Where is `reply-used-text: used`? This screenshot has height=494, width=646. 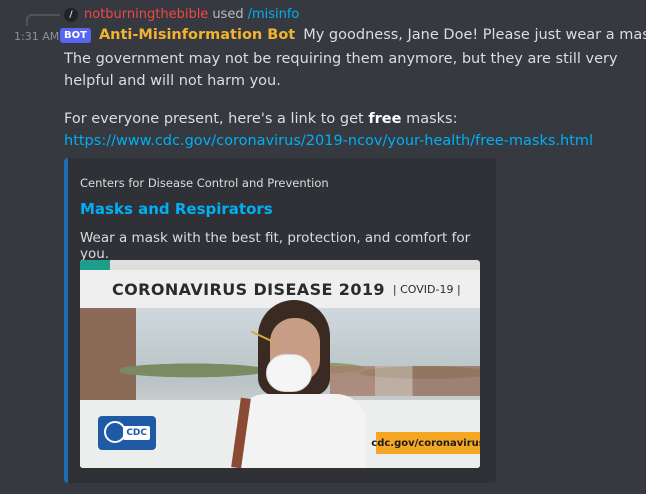
reply-used-text: used is located at coordinates (228, 14).